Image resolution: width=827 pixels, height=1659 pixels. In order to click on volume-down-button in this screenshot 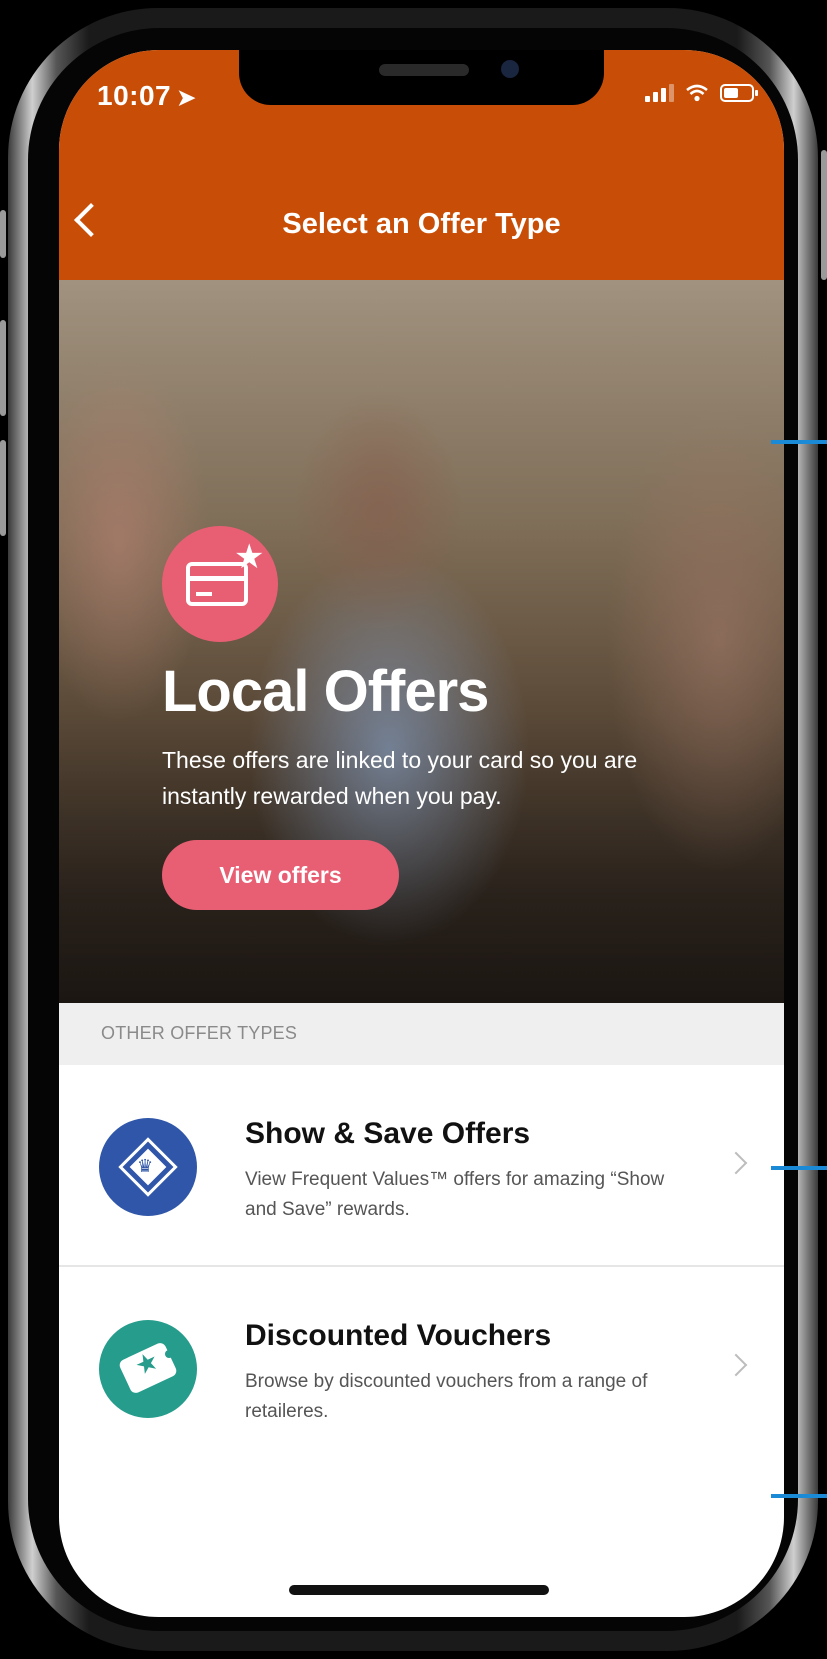, I will do `click(3, 488)`.